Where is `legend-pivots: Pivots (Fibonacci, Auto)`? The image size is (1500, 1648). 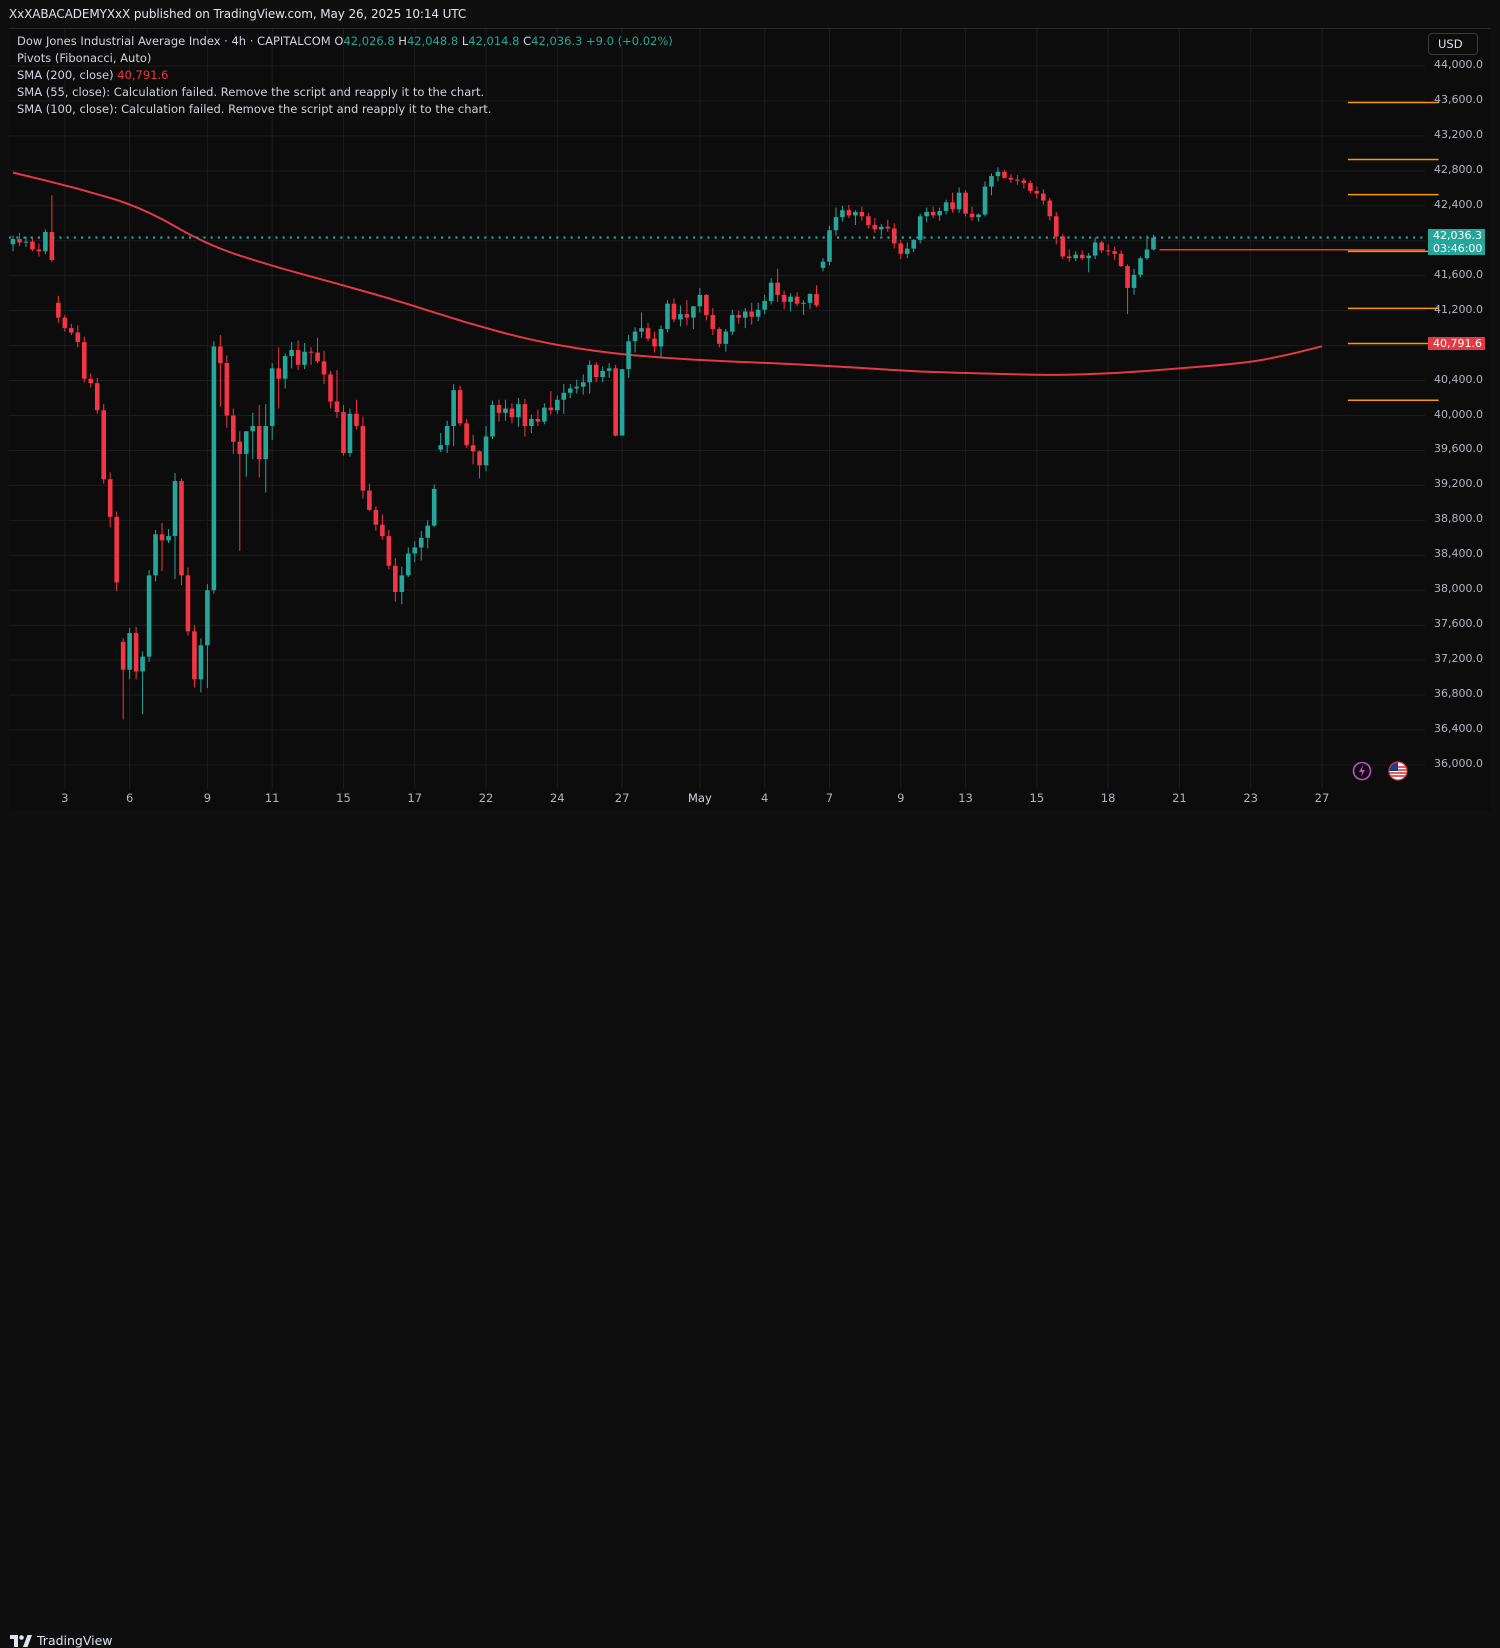 legend-pivots: Pivots (Fibonacci, Auto) is located at coordinates (84, 58).